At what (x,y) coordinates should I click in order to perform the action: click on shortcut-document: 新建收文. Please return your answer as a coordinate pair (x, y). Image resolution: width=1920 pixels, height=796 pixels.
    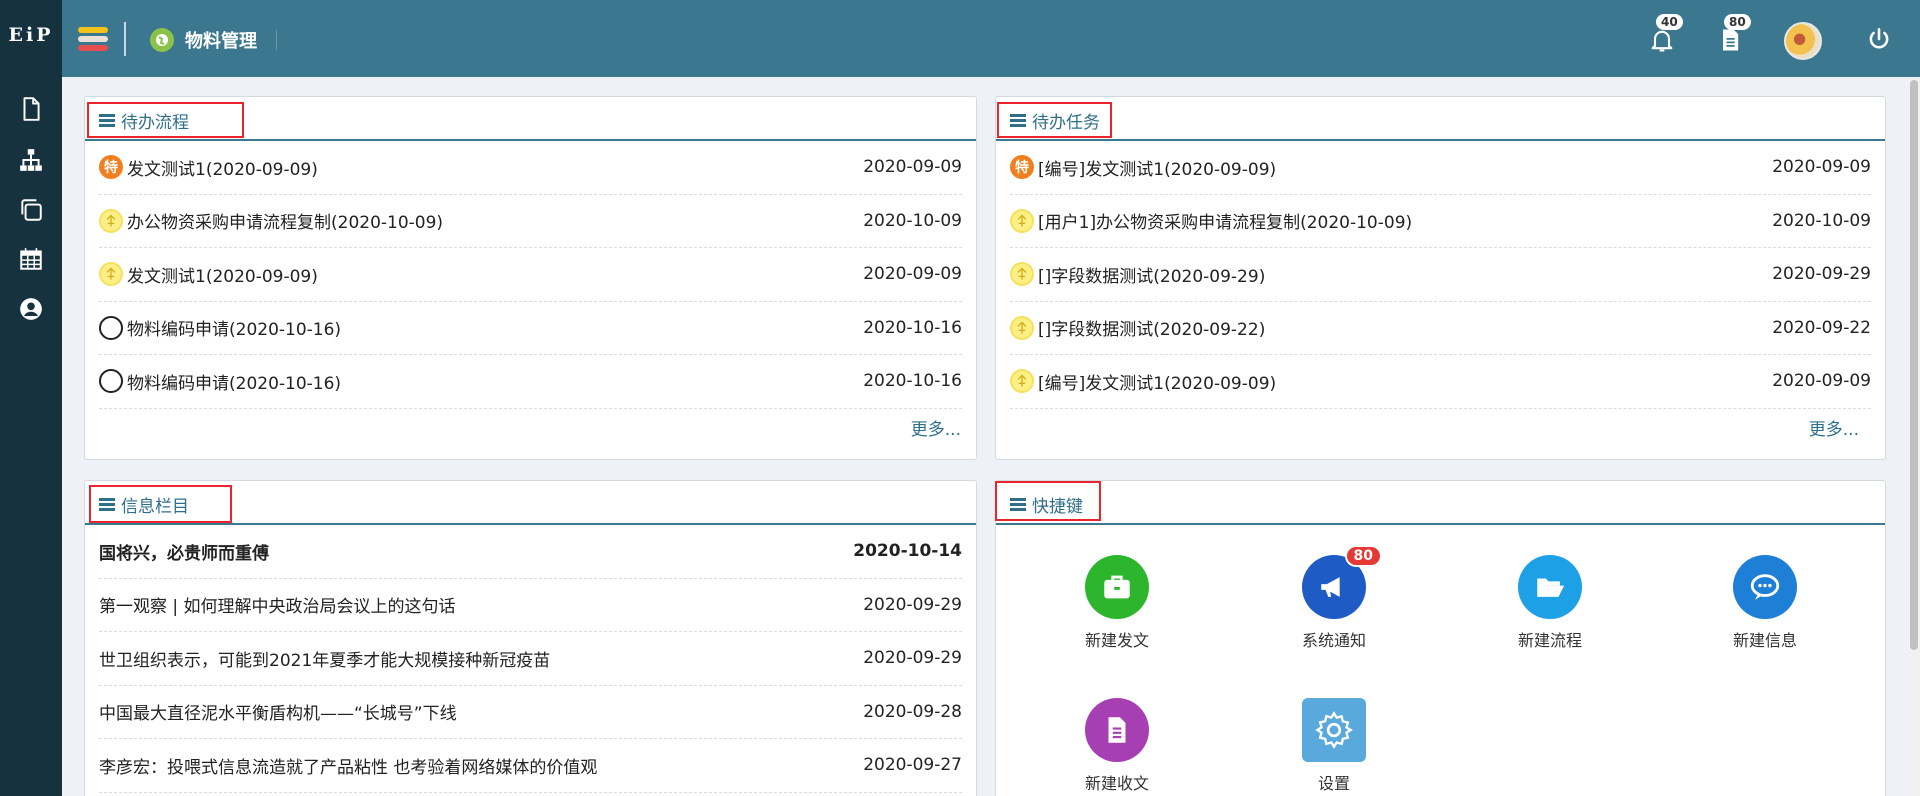
    Looking at the image, I should click on (1117, 746).